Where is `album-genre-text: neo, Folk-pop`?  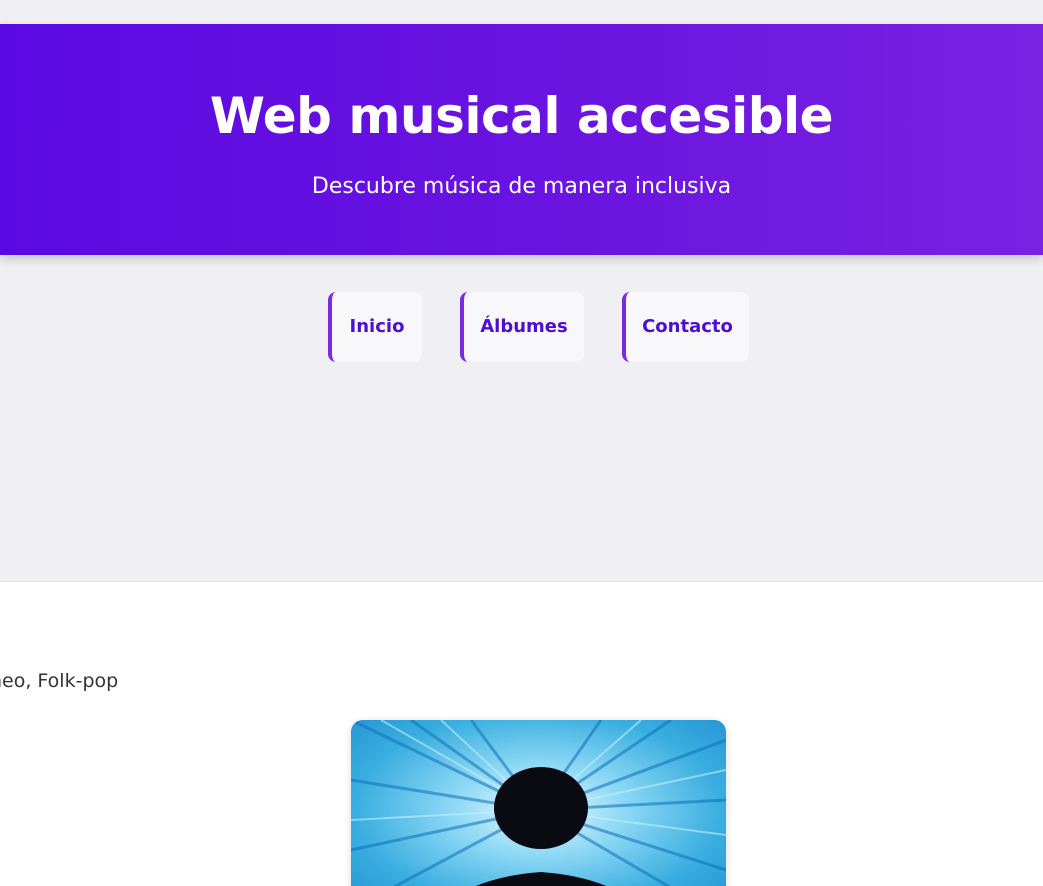
album-genre-text: neo, Folk-pop is located at coordinates (59, 681).